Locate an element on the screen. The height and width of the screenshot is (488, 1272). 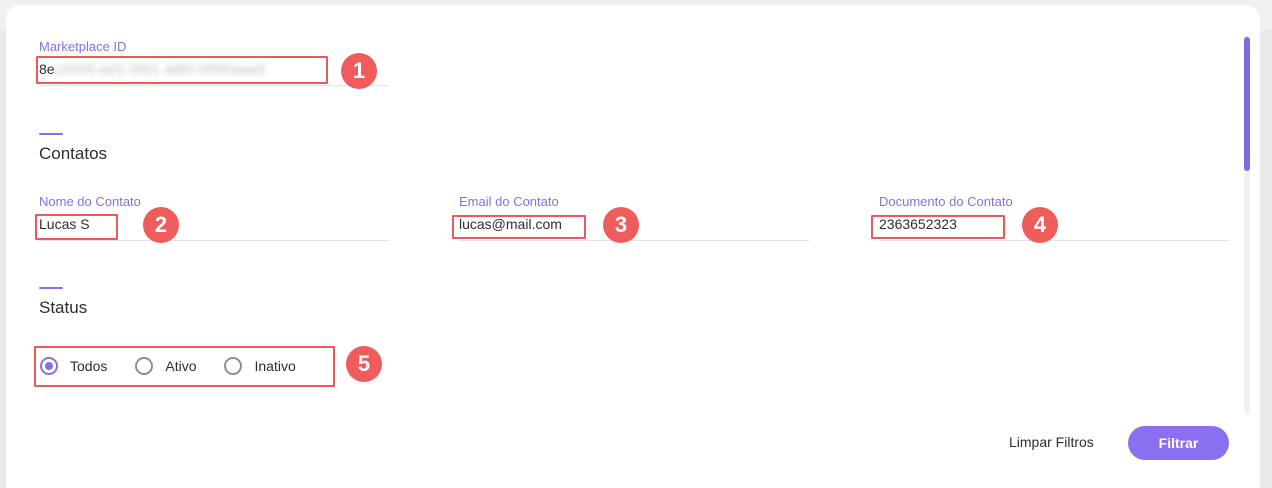
nome-contato-label: Nome do Contato is located at coordinates (90, 201).